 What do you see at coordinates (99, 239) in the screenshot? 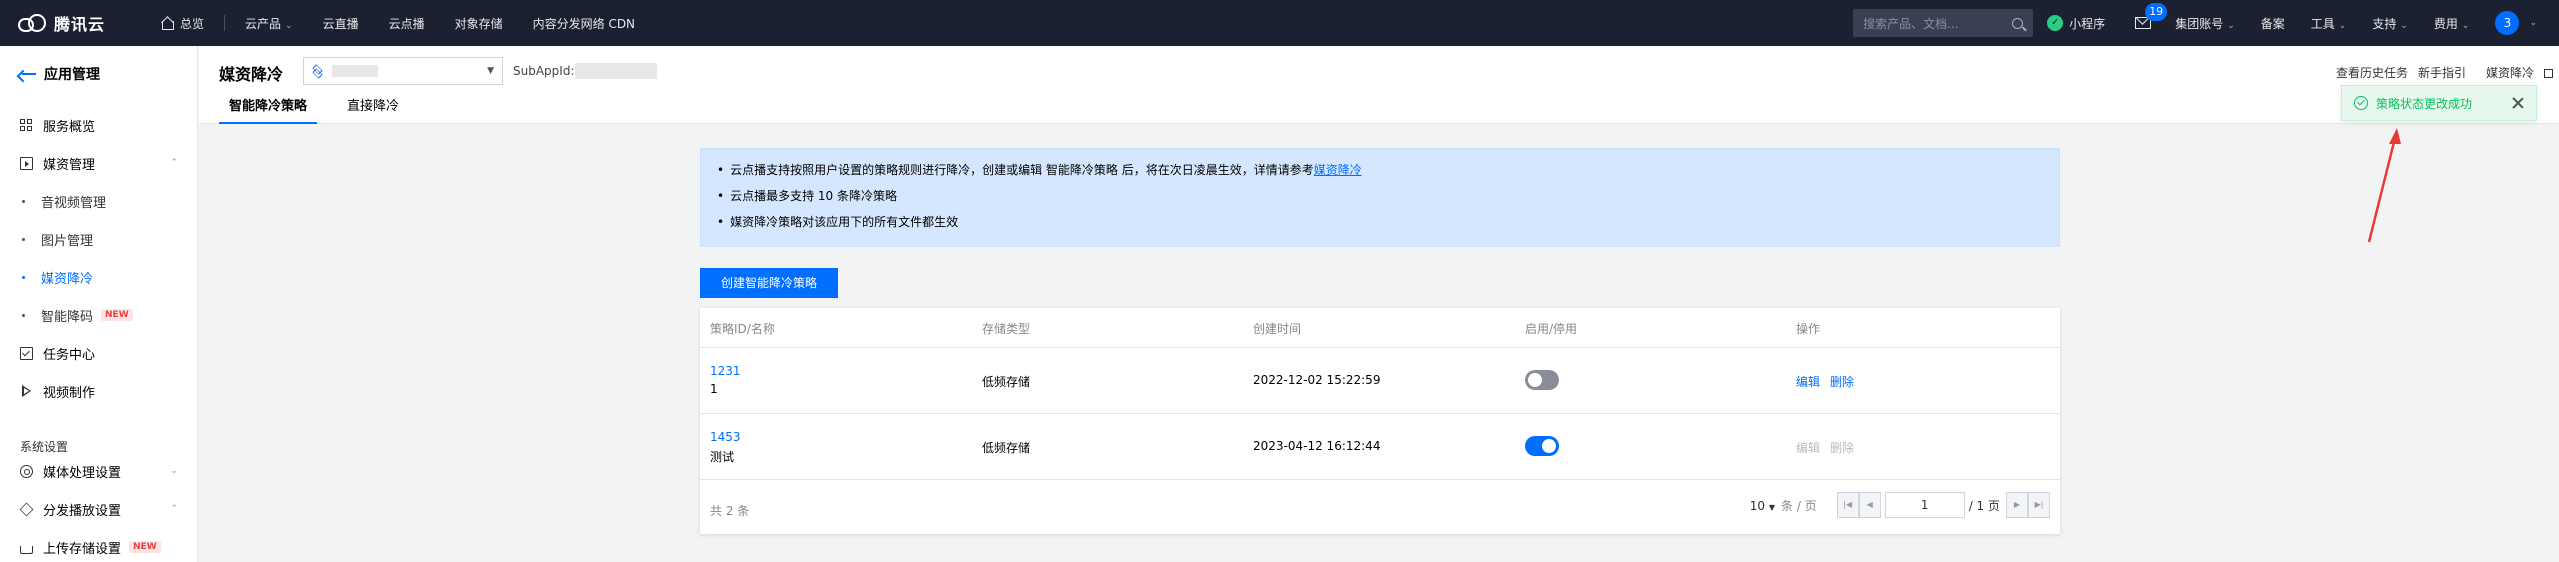
I see `sidebar-subitem-images: 图片管理` at bounding box center [99, 239].